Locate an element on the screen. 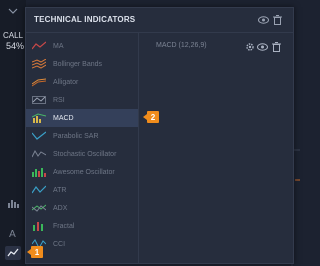 Image resolution: width=320 pixels, height=266 pixels. indicator-label: CCI is located at coordinates (59, 244).